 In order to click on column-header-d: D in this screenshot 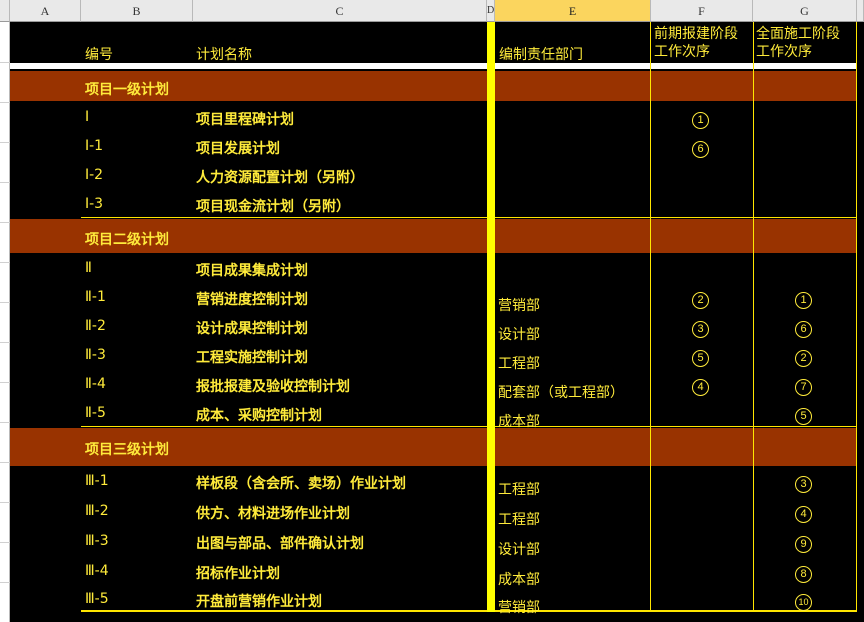, I will do `click(491, 11)`.